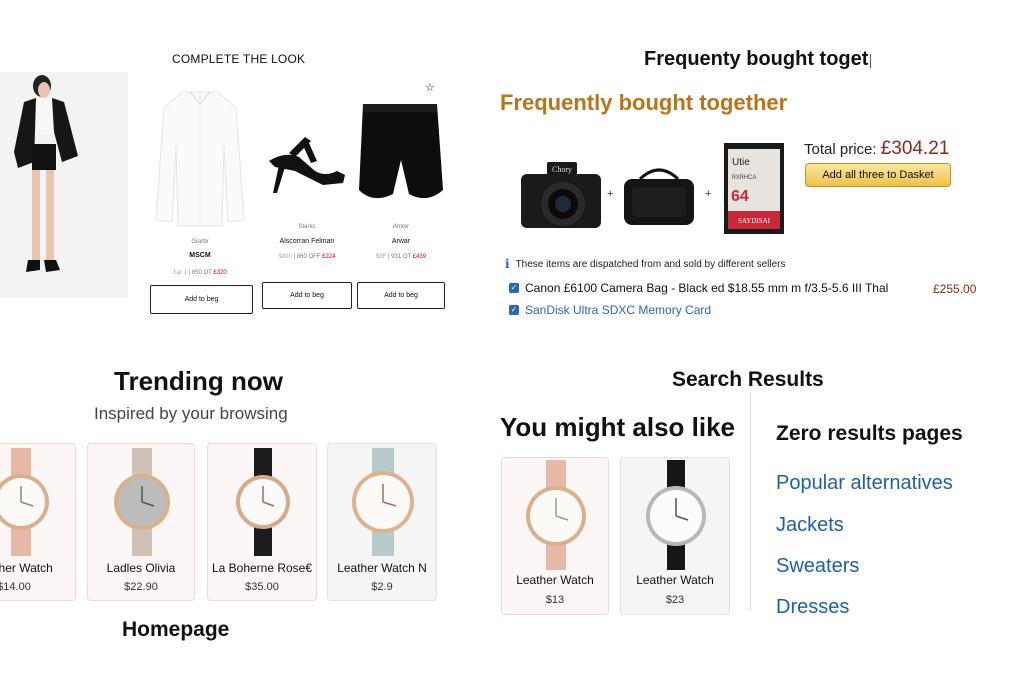 This screenshot has height=683, width=1024. Describe the element at coordinates (817, 566) in the screenshot. I see `sweaters-link: Sweaters` at that location.